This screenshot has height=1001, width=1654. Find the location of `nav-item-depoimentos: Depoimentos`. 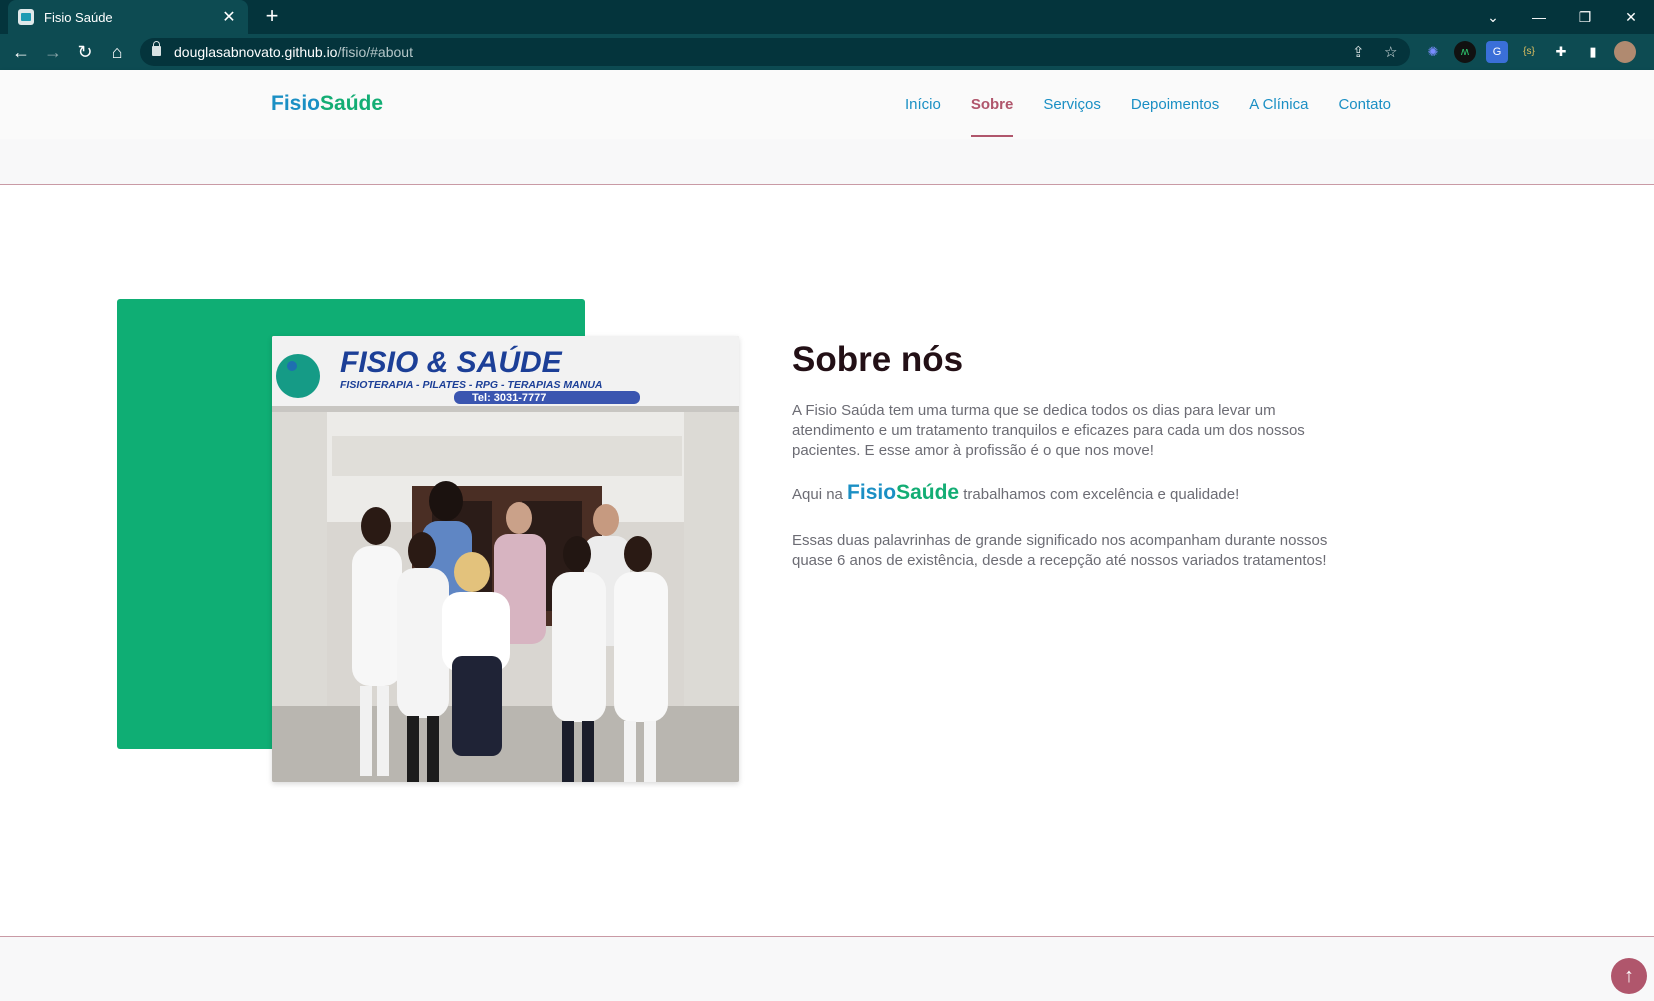

nav-item-depoimentos: Depoimentos is located at coordinates (1175, 104).